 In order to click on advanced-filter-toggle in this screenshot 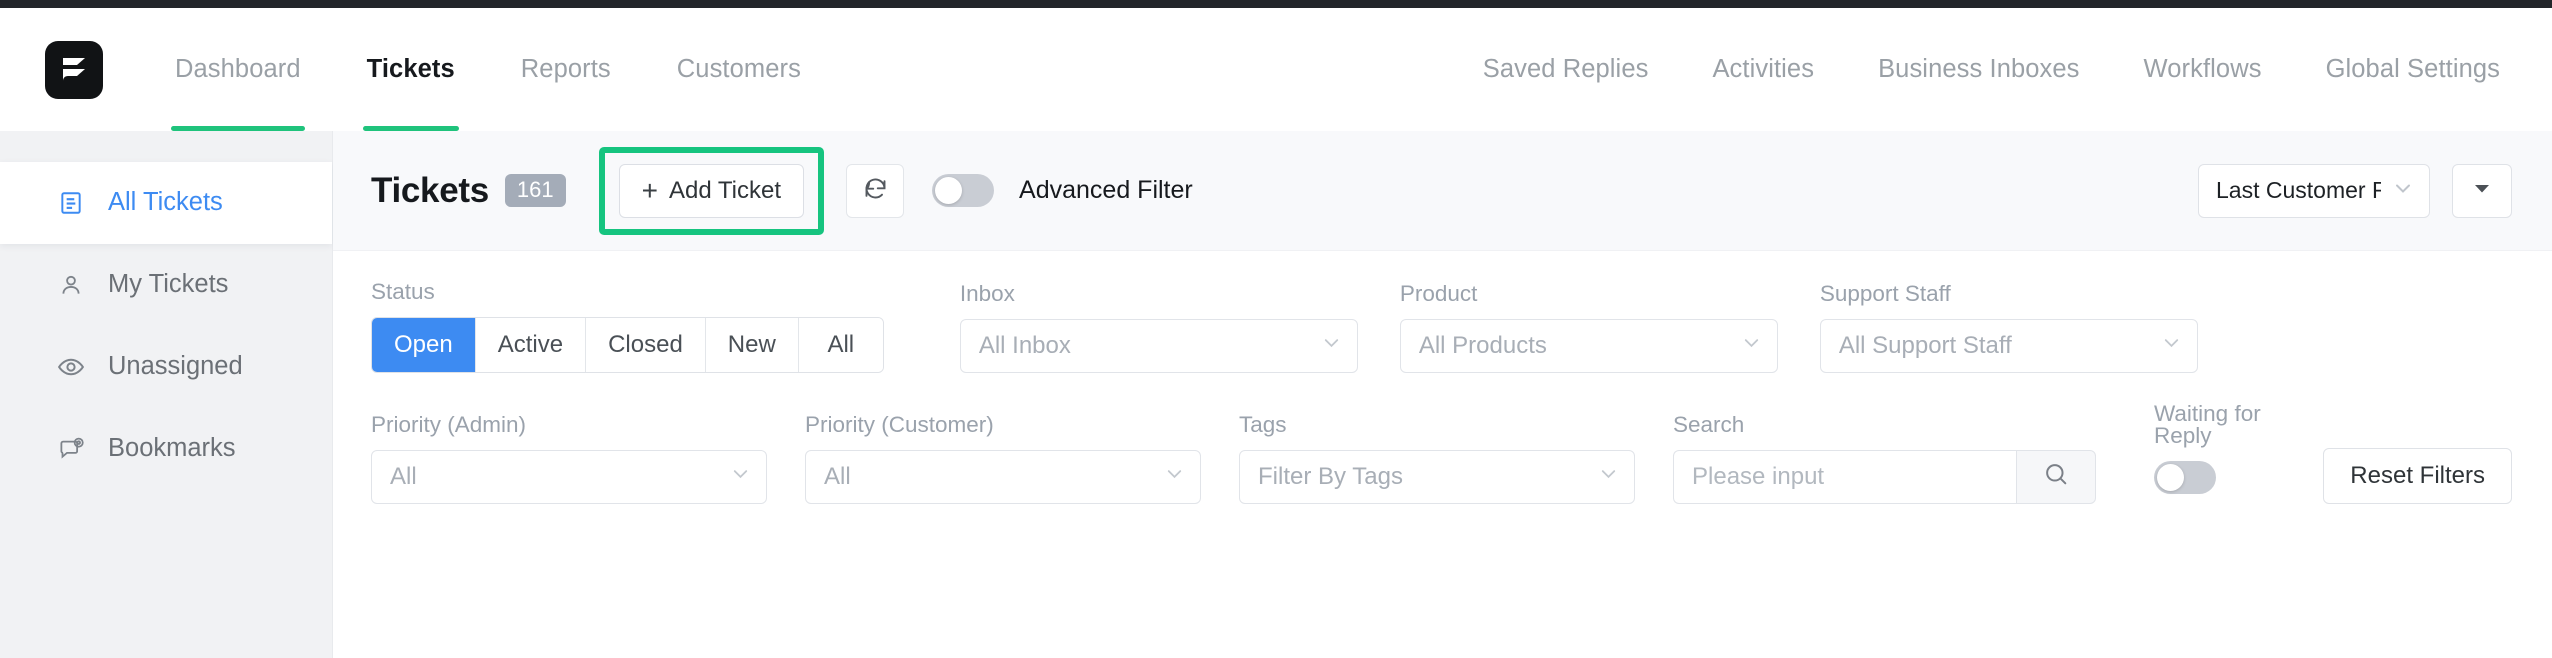, I will do `click(963, 190)`.